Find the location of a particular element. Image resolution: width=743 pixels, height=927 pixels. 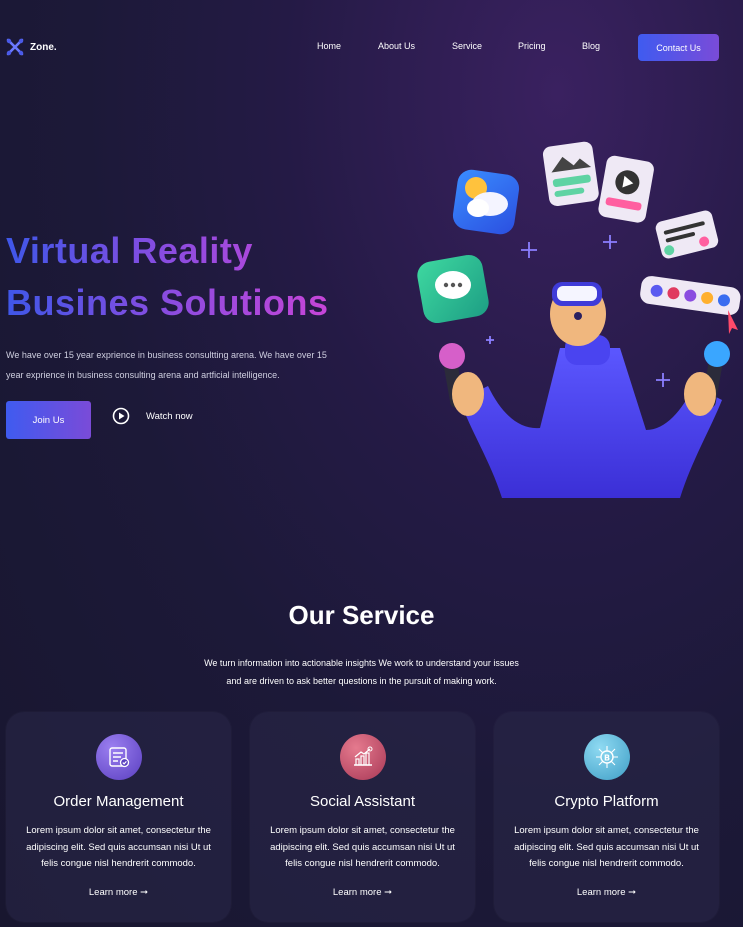

hero-title: Virtual Reality Busines Solutions is located at coordinates (167, 277).